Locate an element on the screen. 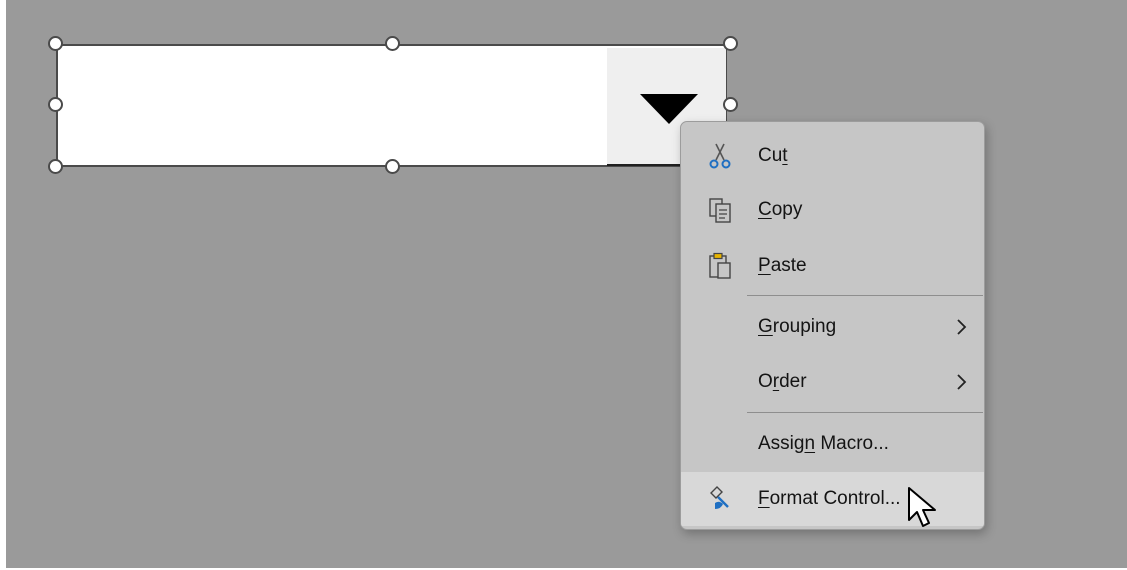  resize-handle-middle-left is located at coordinates (55, 104).